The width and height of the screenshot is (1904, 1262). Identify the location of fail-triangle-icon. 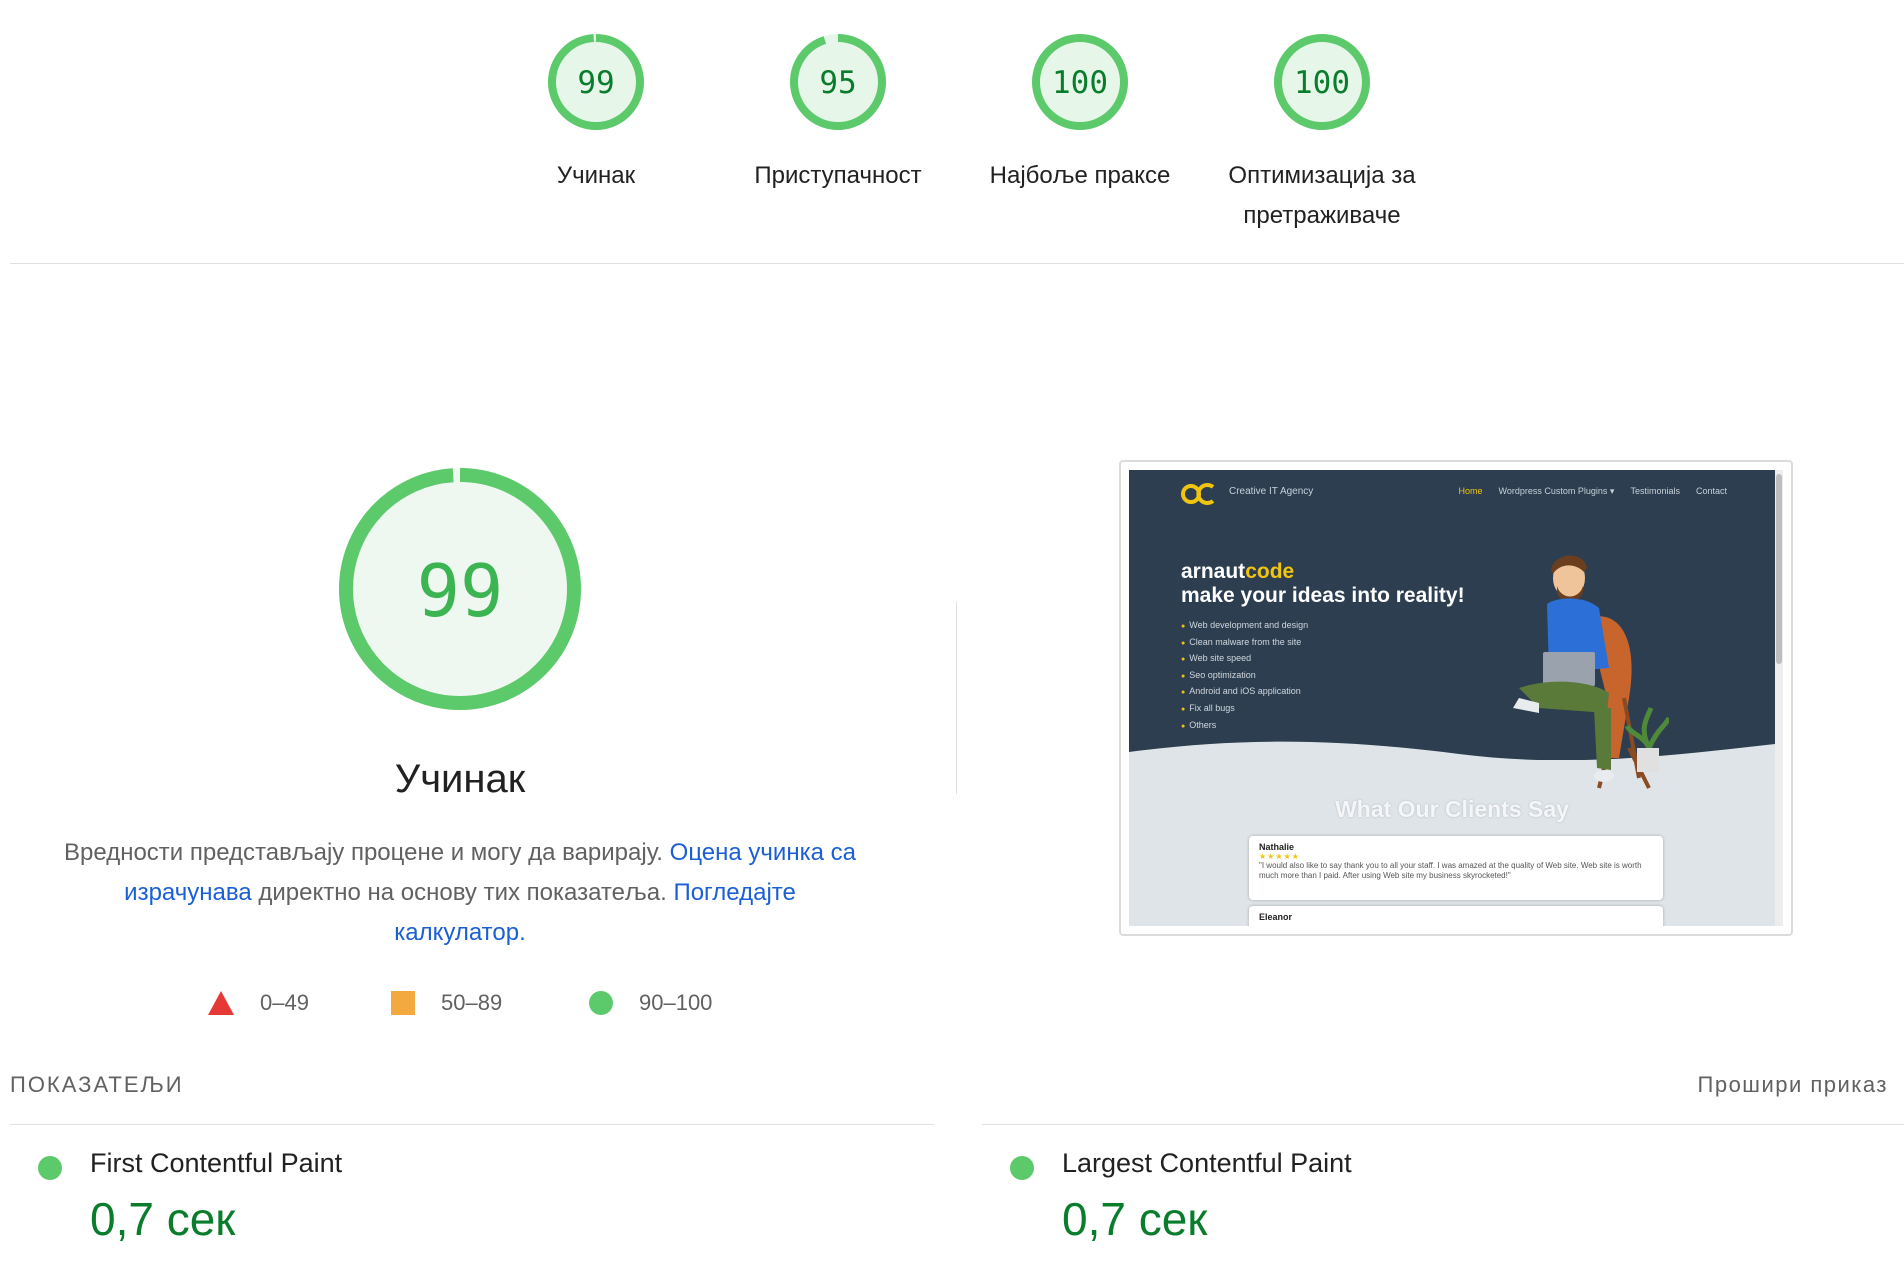
(221, 1003).